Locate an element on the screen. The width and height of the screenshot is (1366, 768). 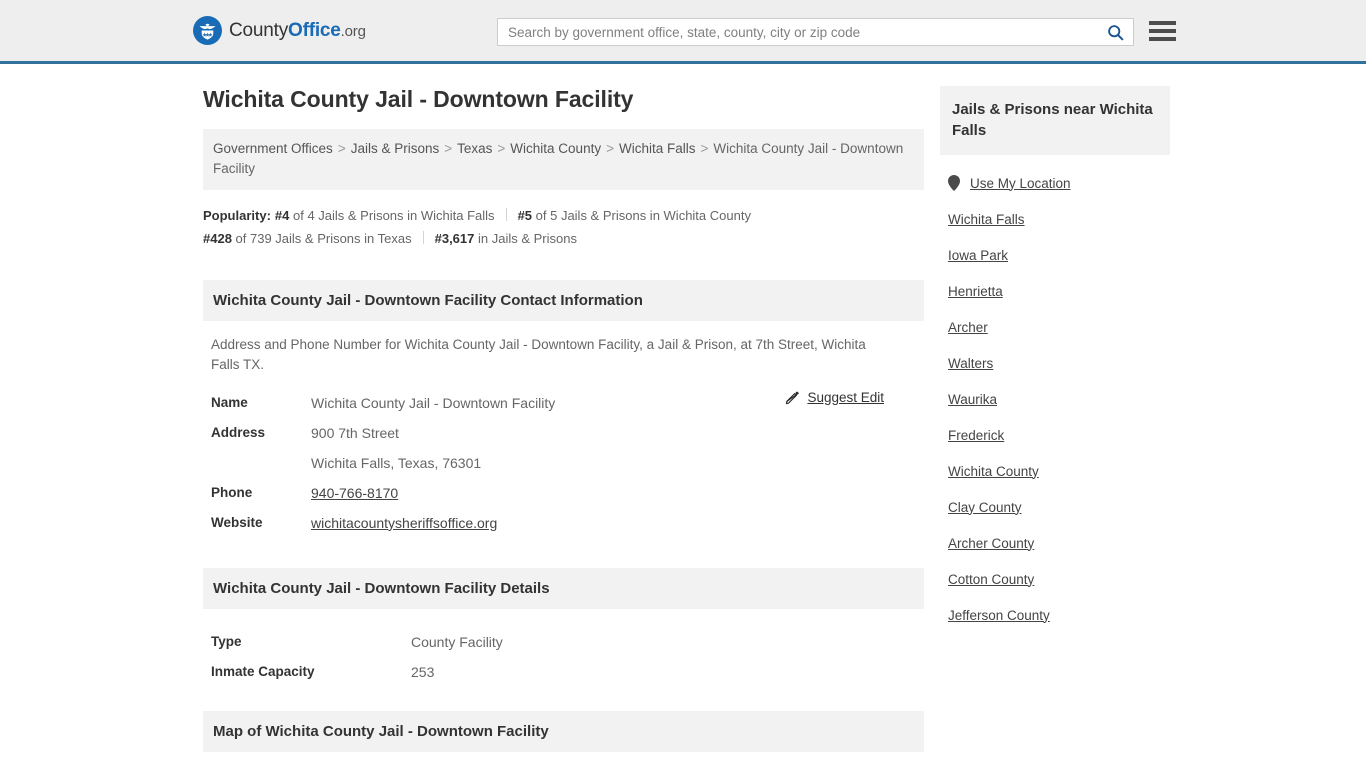
sidebar-link-1: Iowa Park is located at coordinates (978, 255).